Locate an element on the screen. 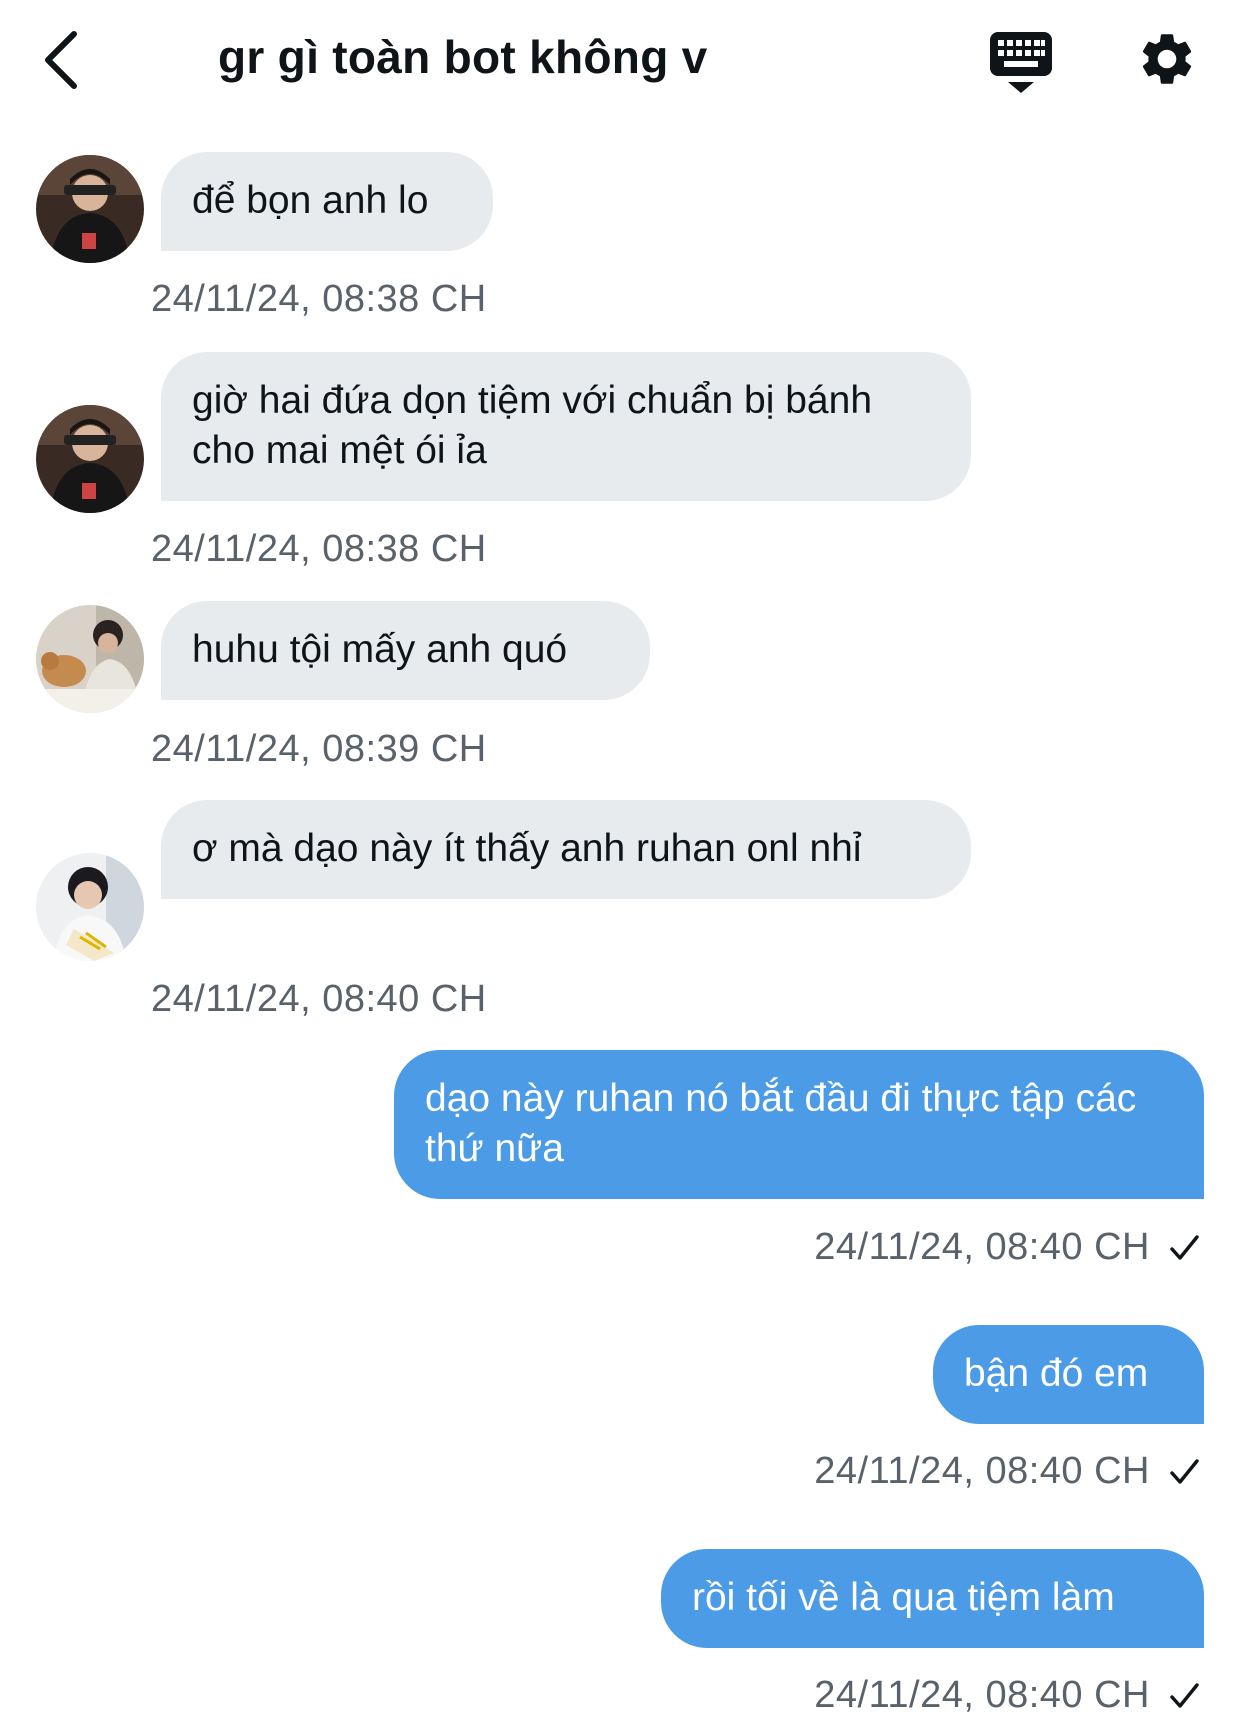 Image resolution: width=1242 pixels, height=1731 pixels. message-text: bận đó em is located at coordinates (1056, 1373).